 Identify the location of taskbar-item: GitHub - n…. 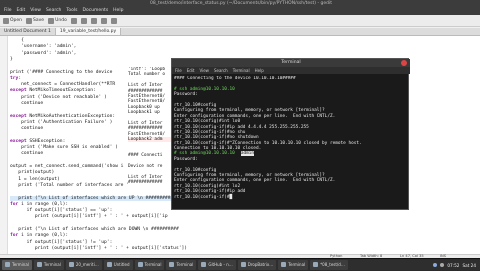
(217, 264).